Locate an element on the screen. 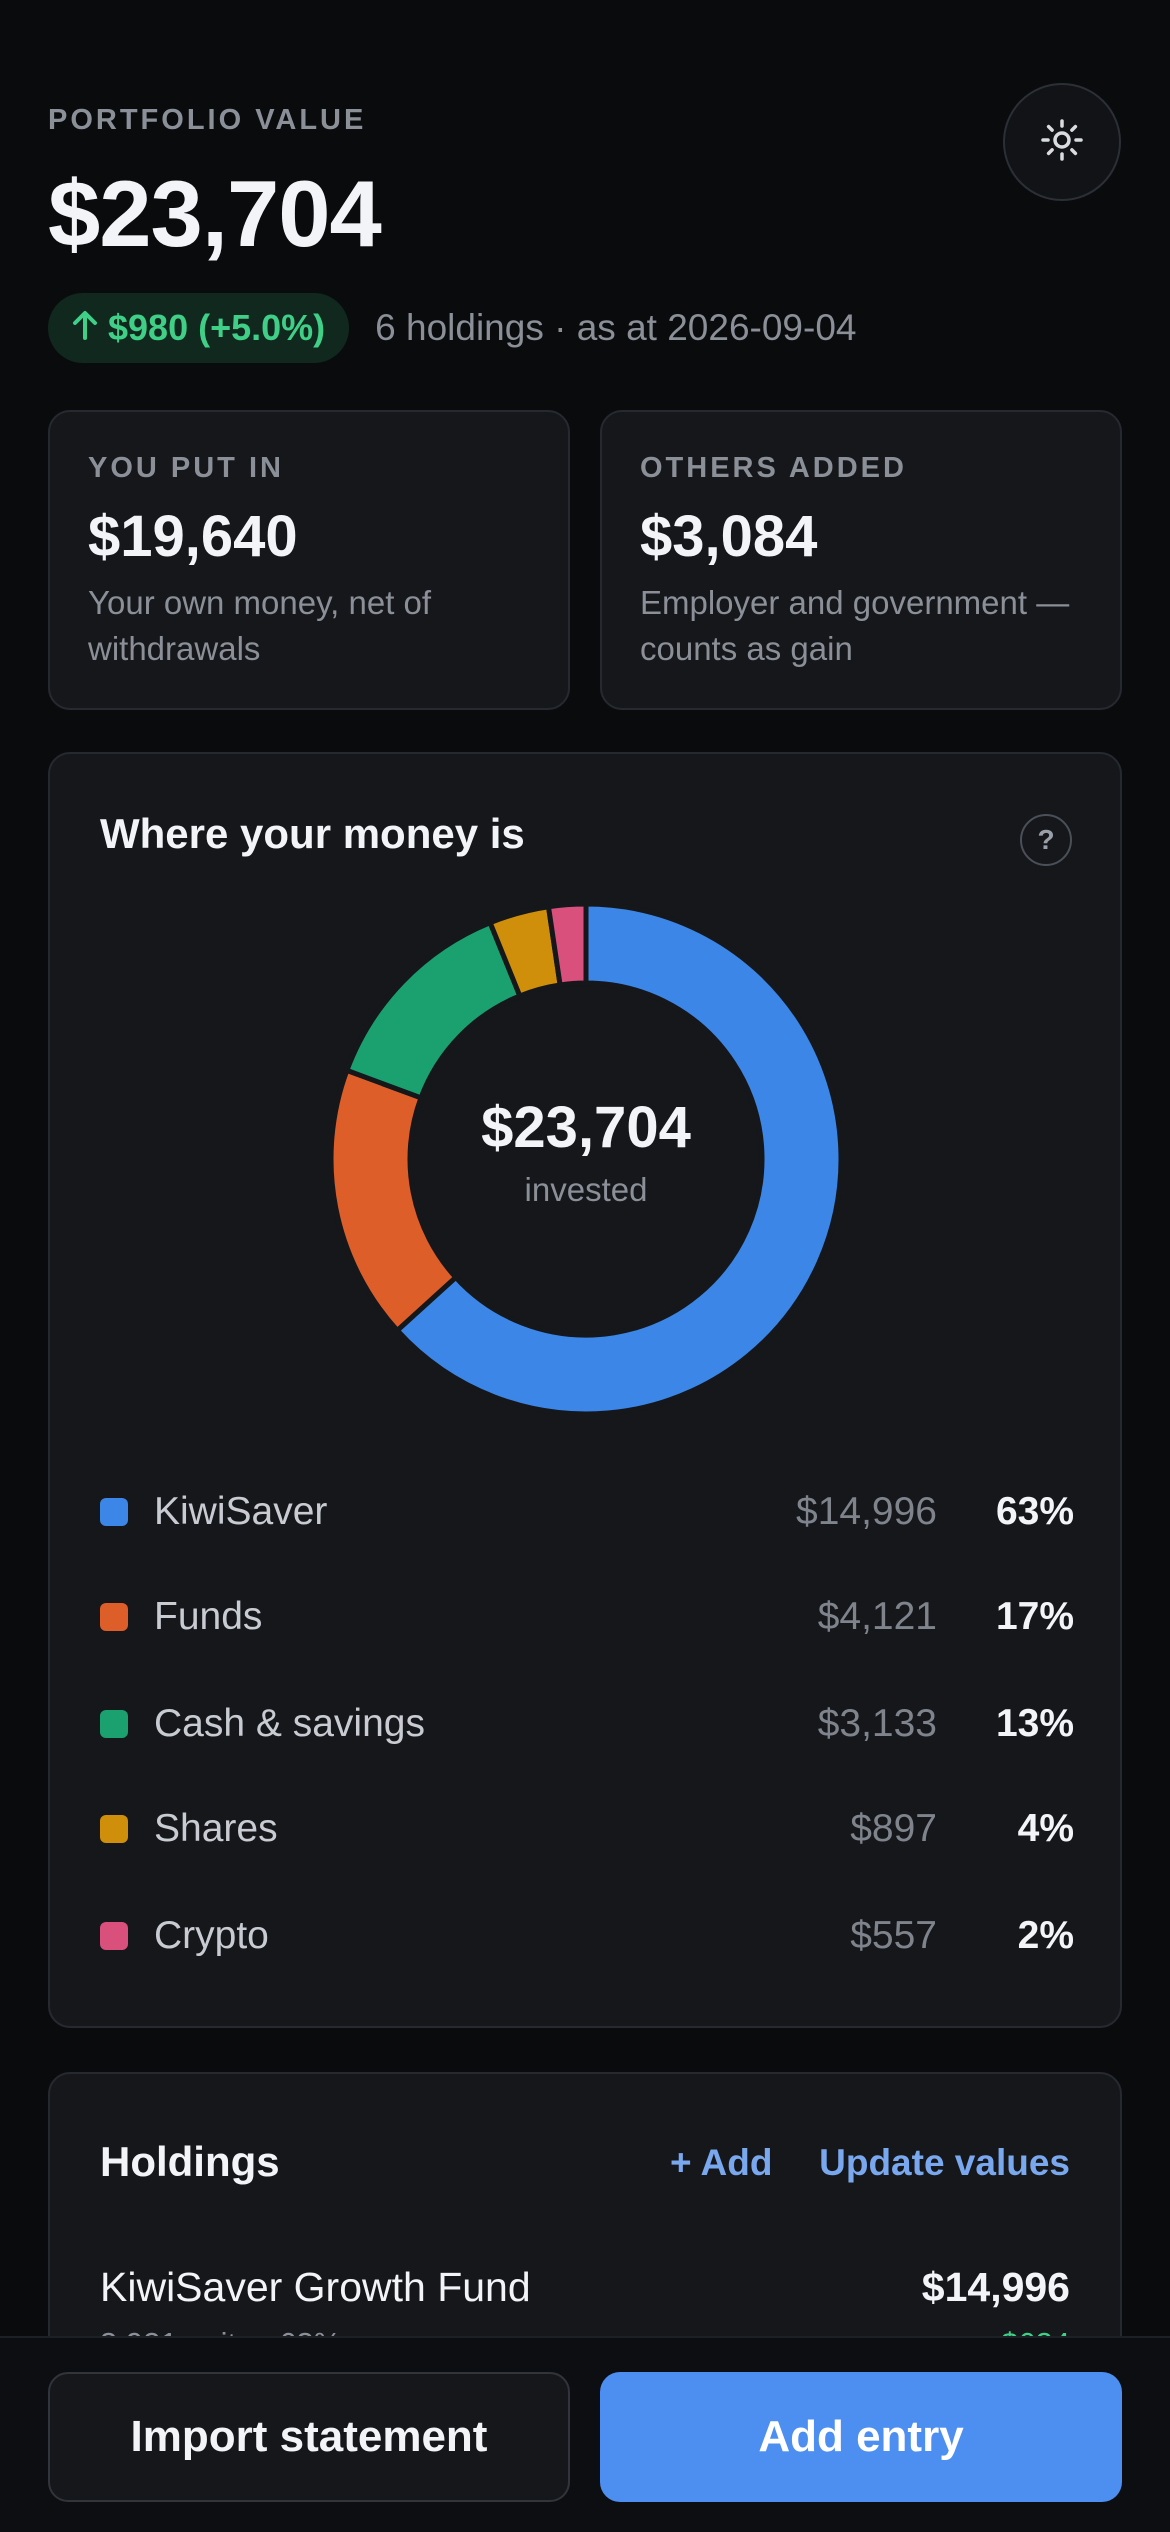 The image size is (1170, 2532). legend-row-crypto: Crypto $557 2% is located at coordinates (587, 1936).